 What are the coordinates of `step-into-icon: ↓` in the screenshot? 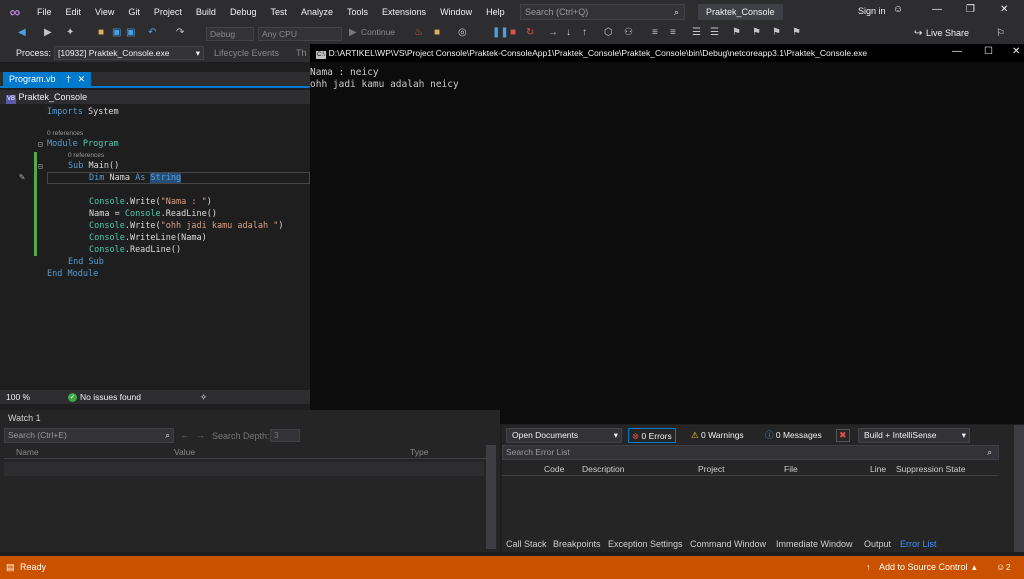 It's located at (568, 32).